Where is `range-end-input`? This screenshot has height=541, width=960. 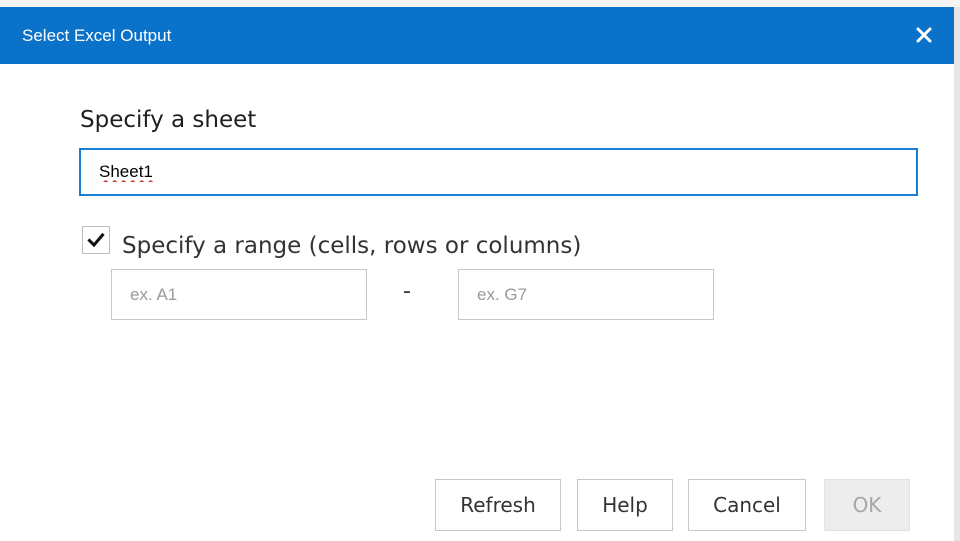
range-end-input is located at coordinates (586, 294).